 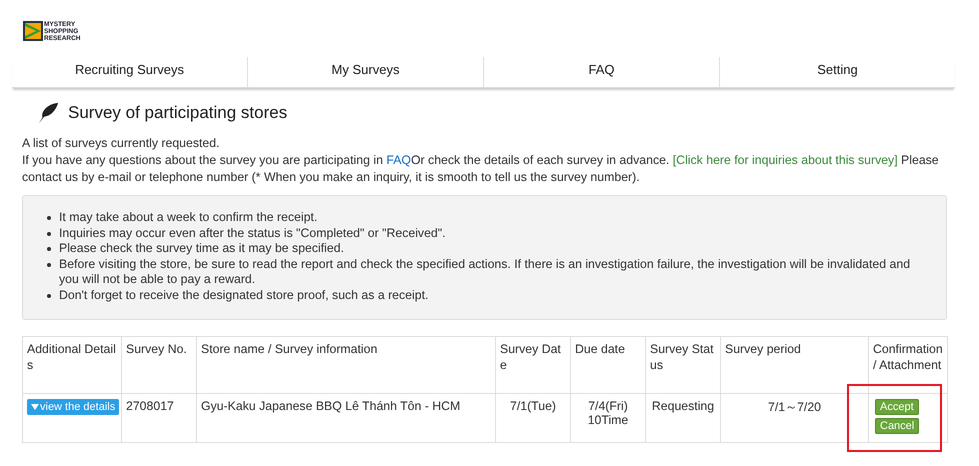 What do you see at coordinates (481, 169) in the screenshot?
I see `intro-paragraph: If you have any questions about the survey you are participating in FAQOr check the details of each survey in advance. [Click here for inquiries about this survey] Please contact us by e-mail or telephone number (* When you make an inquiry, it is smooth to tell us the survey number).` at bounding box center [481, 169].